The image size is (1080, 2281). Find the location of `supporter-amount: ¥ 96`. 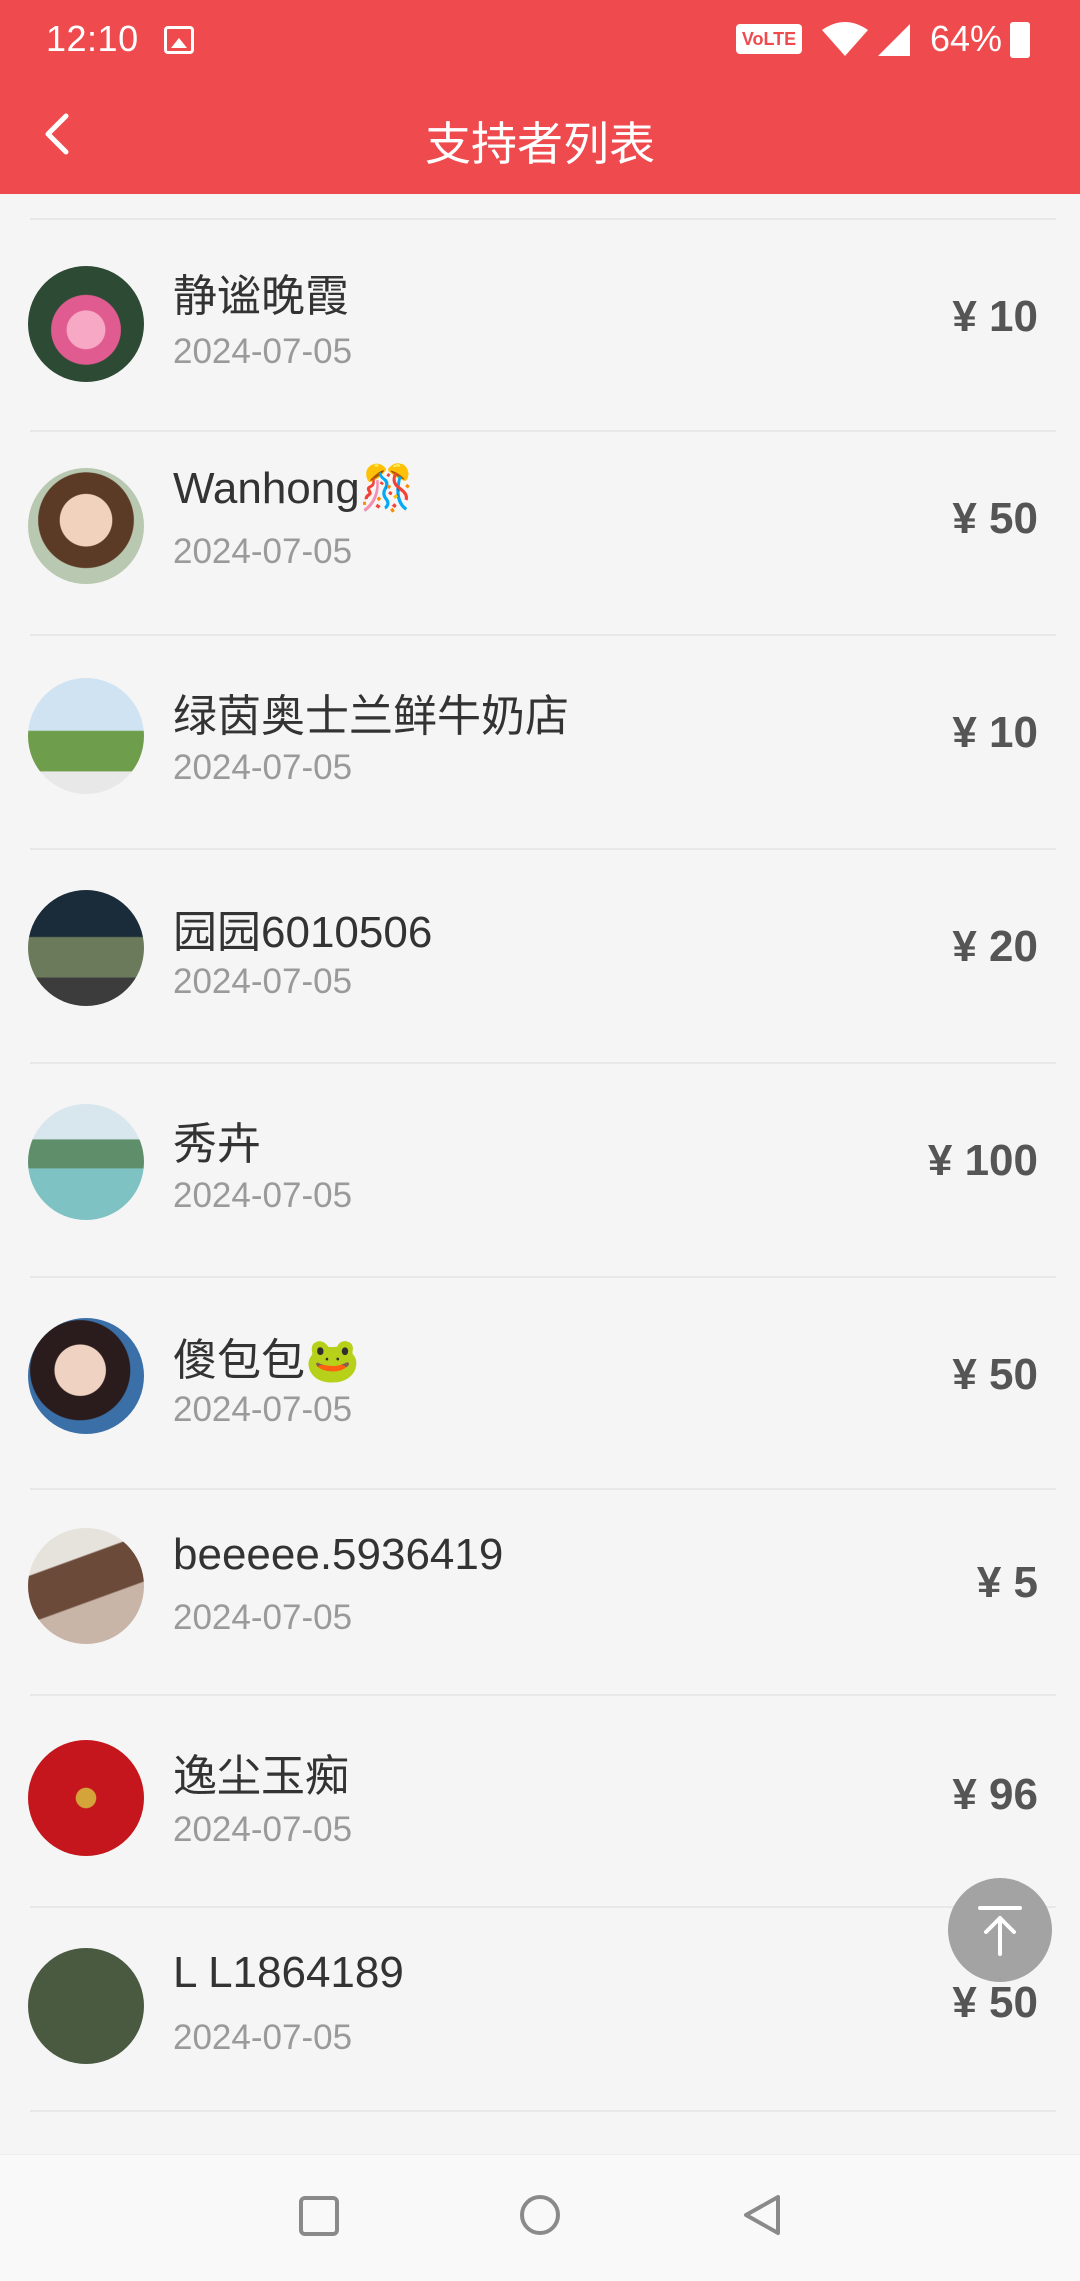

supporter-amount: ¥ 96 is located at coordinates (995, 1794).